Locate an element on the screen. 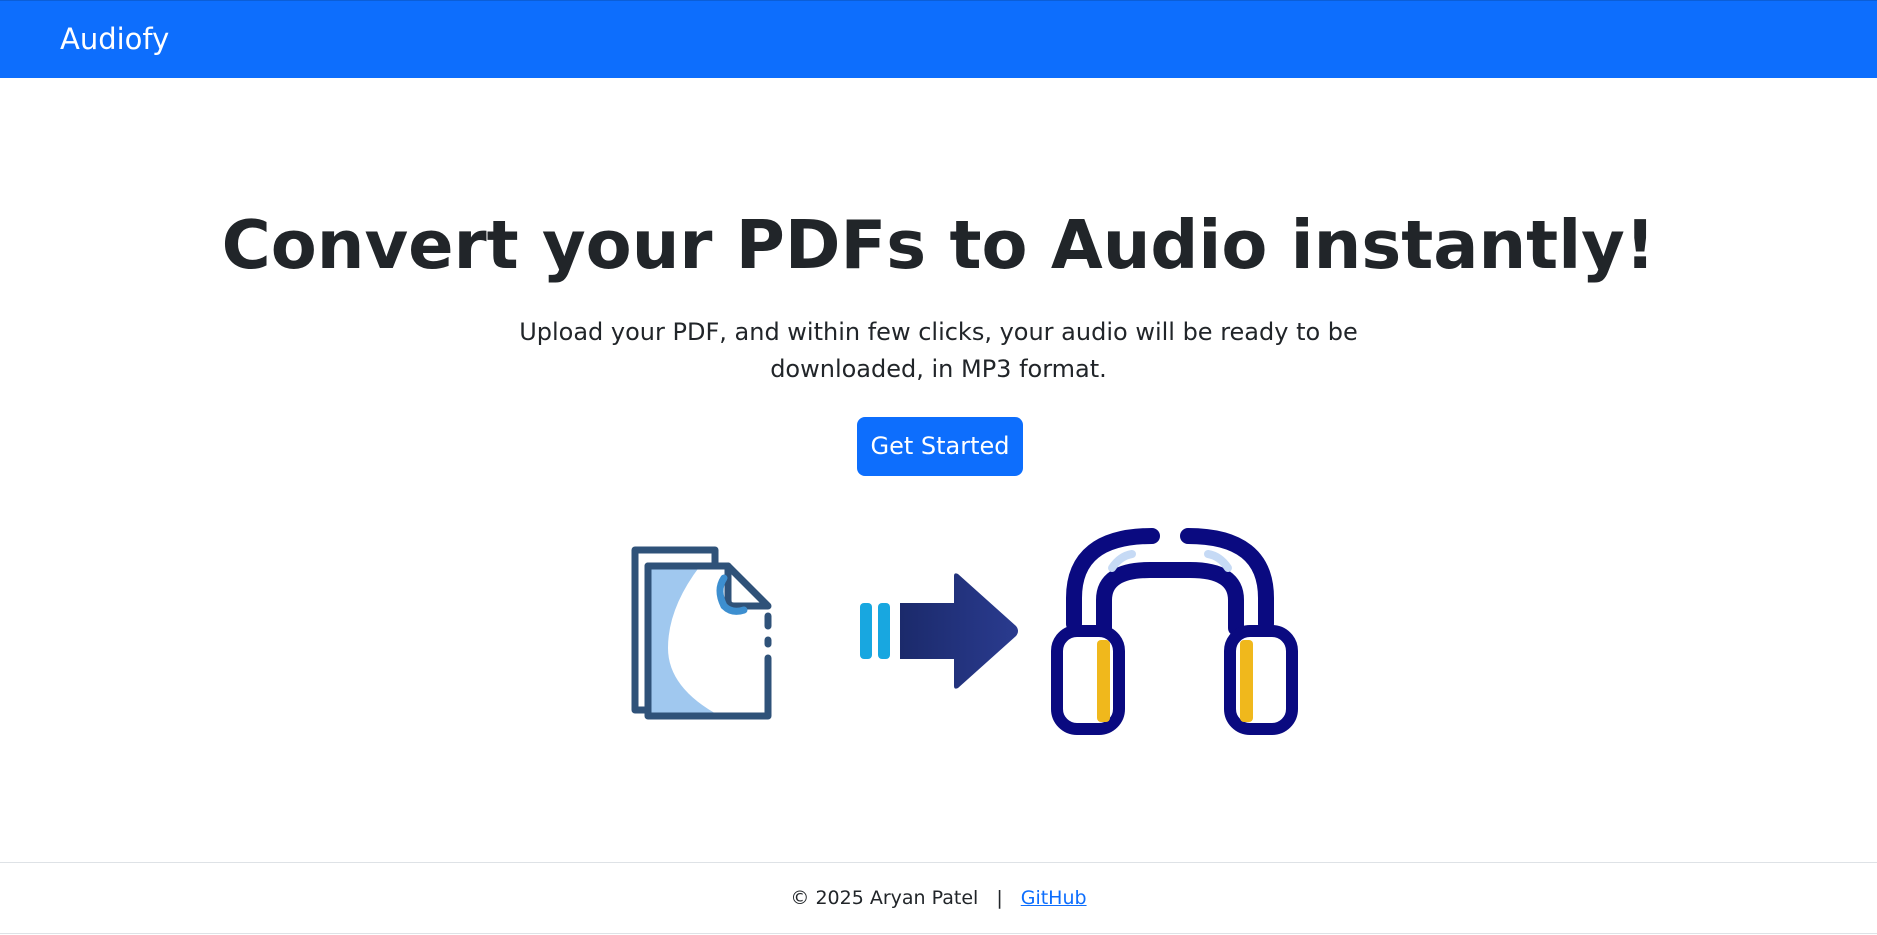 The image size is (1877, 935). pdf-to-audio-illustration is located at coordinates (964, 631).